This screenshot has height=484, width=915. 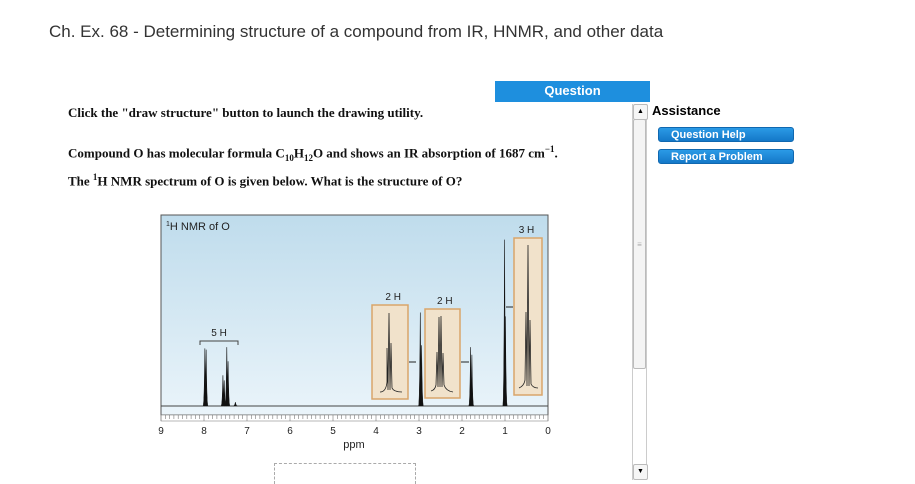 I want to click on x-tick-label: 4, so click(x=376, y=431).